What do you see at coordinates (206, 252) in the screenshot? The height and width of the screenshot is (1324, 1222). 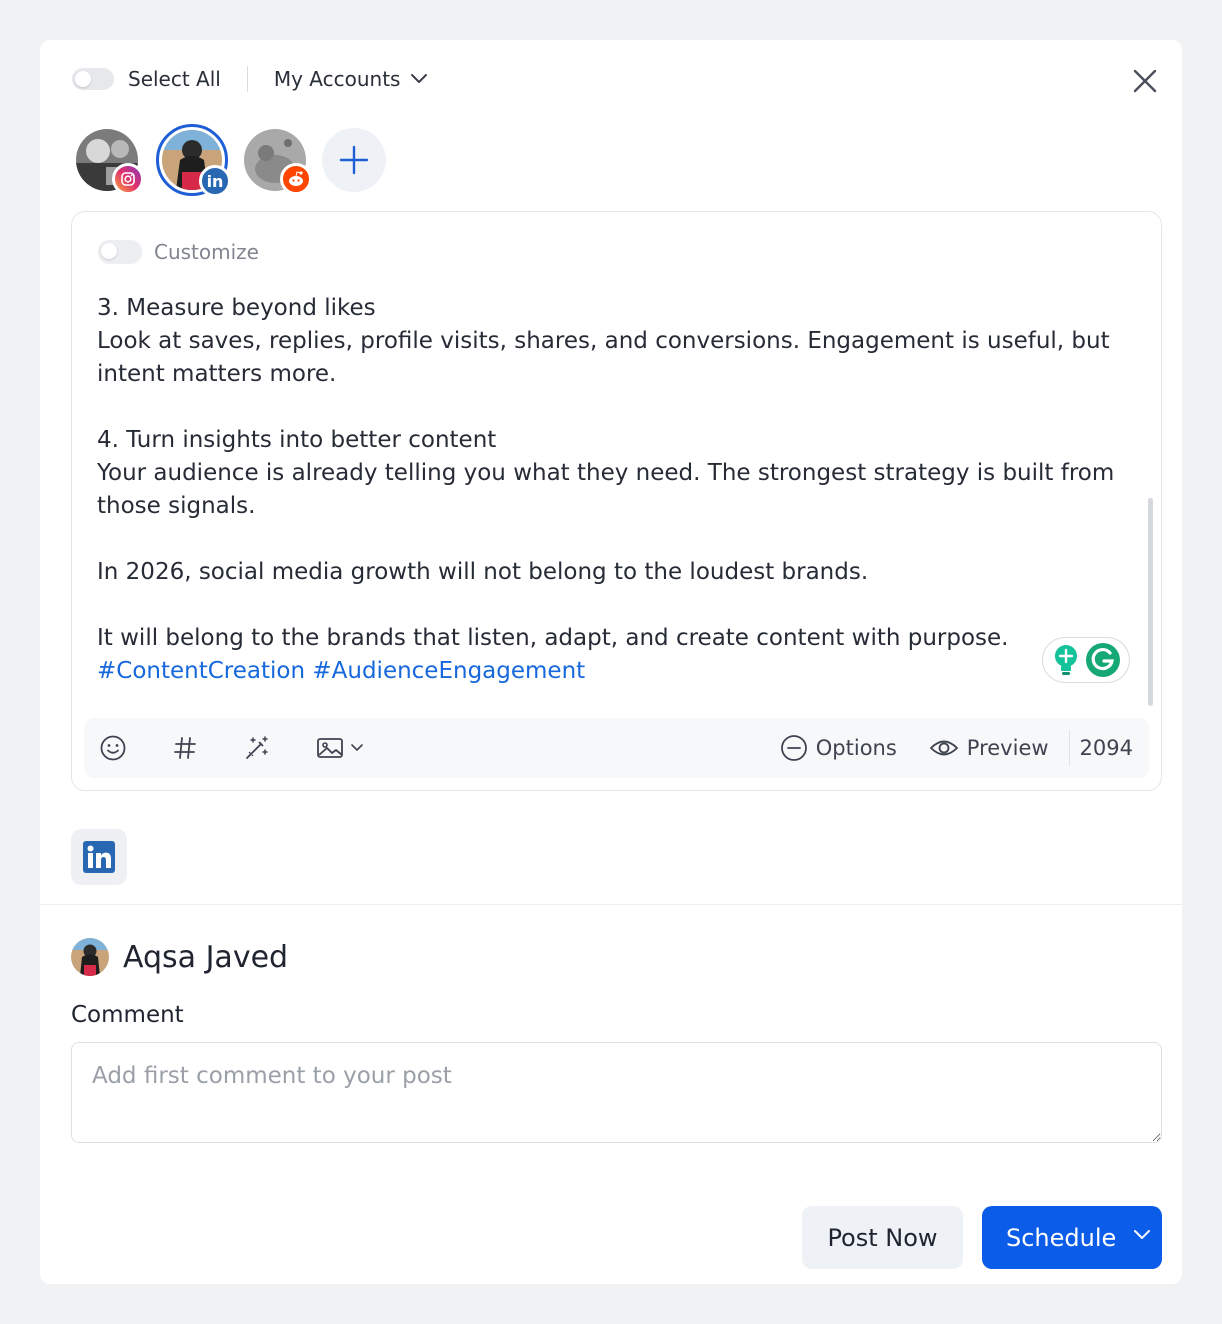 I see `customize-label: Customize` at bounding box center [206, 252].